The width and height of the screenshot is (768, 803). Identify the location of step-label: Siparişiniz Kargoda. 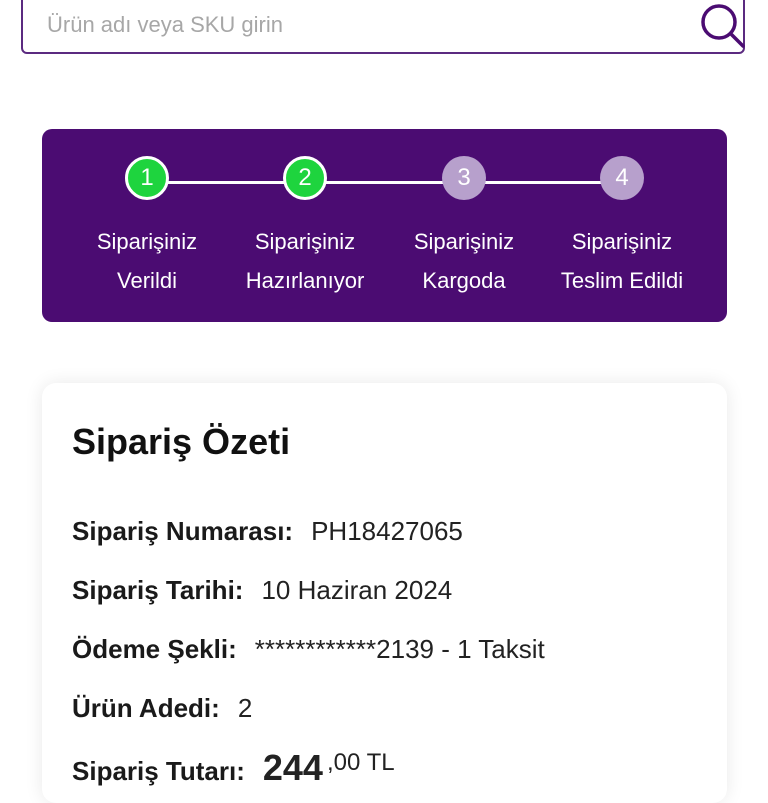
(464, 261).